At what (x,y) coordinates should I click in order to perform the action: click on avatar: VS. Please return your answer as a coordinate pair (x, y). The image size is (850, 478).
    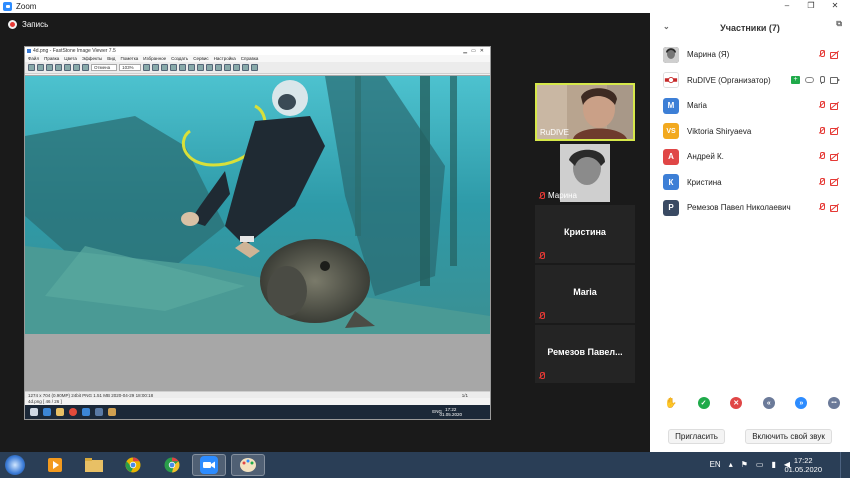
    Looking at the image, I should click on (671, 131).